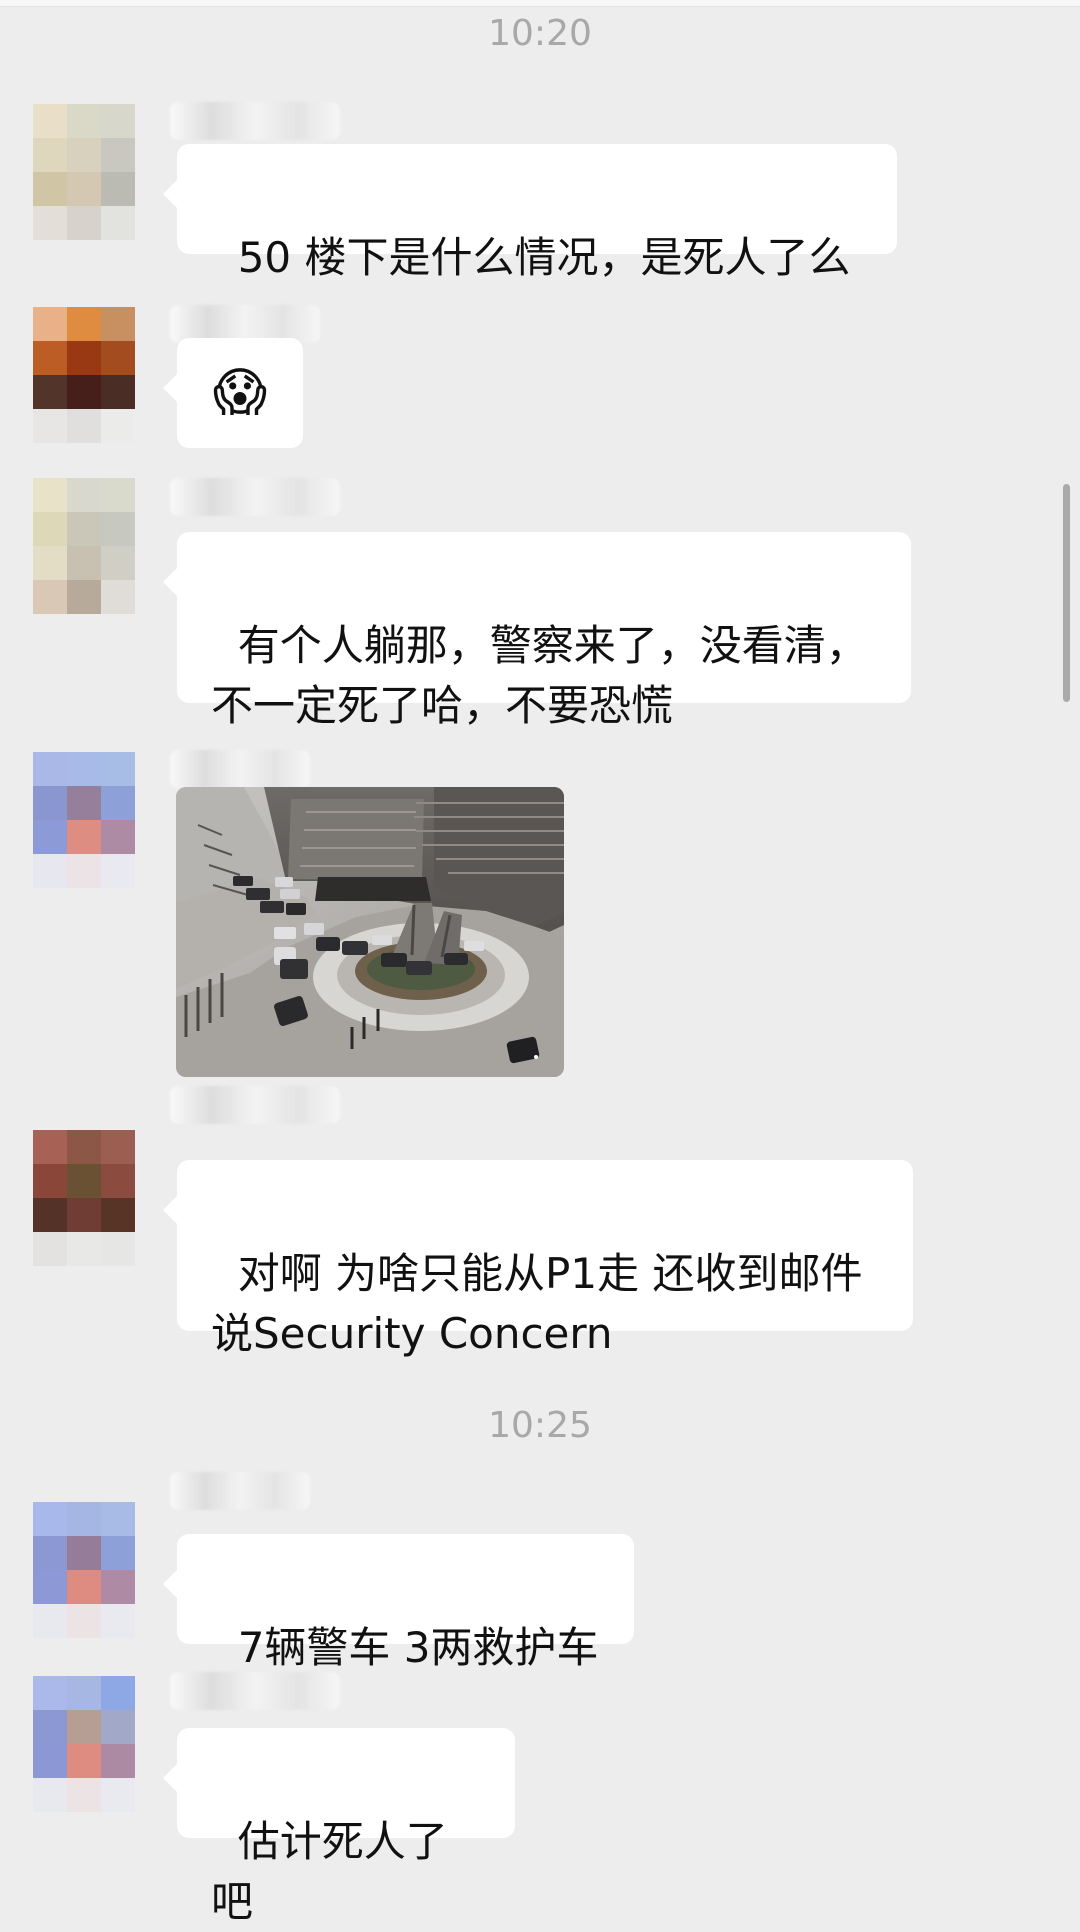  What do you see at coordinates (1066, 593) in the screenshot?
I see `scrollbar` at bounding box center [1066, 593].